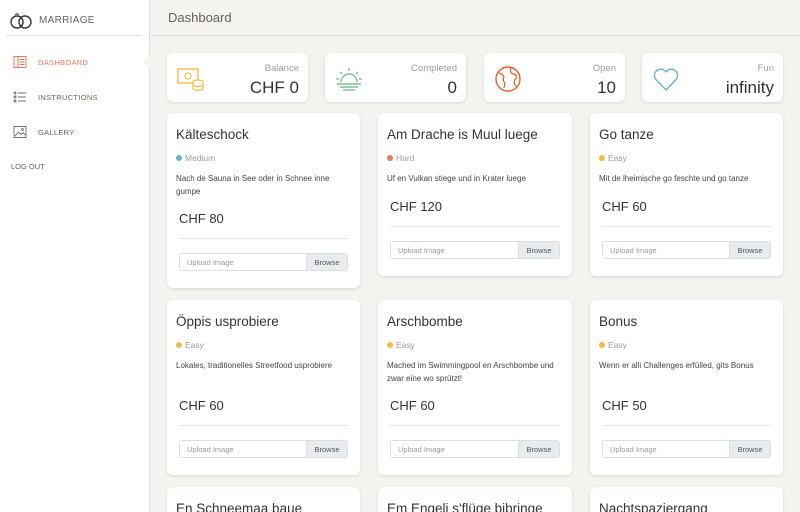 The width and height of the screenshot is (800, 512). Describe the element at coordinates (452, 87) in the screenshot. I see `stat-value: 0` at that location.